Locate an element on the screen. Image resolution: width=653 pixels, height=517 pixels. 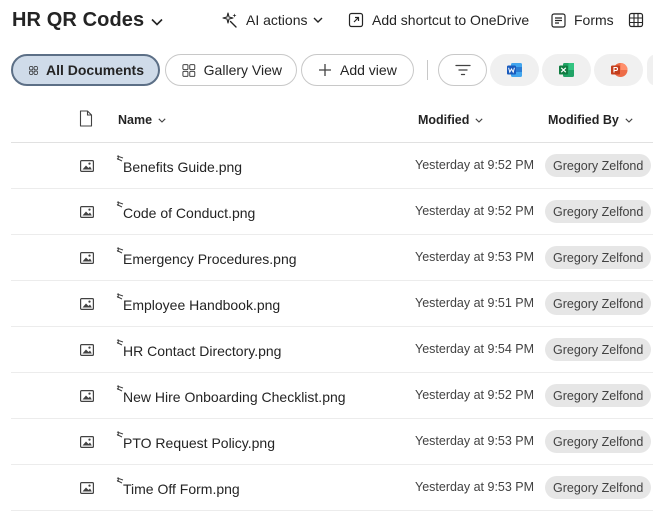
view-bar: All Documents Gallery View Add view is located at coordinates (326, 70).